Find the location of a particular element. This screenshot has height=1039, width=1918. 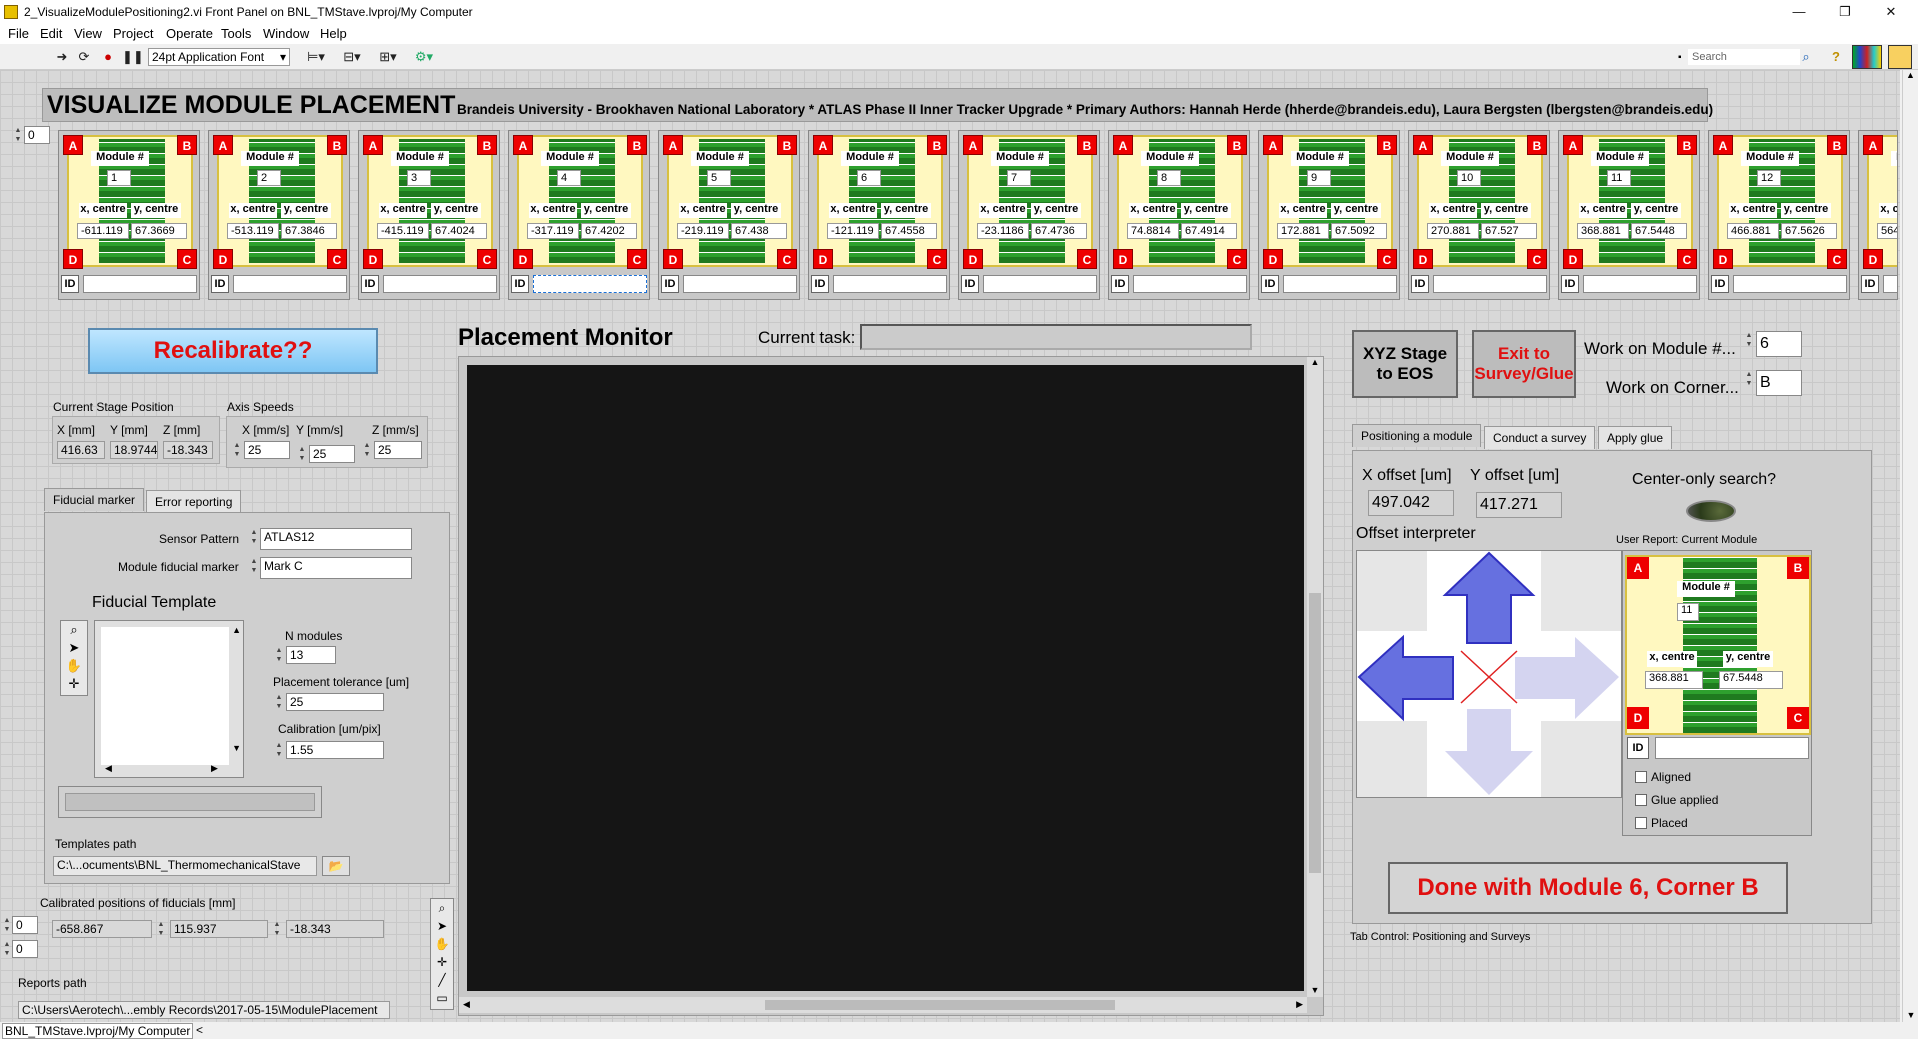

fiducial-template-display: ▲ ▼ ◀ ▶ is located at coordinates (169, 699).